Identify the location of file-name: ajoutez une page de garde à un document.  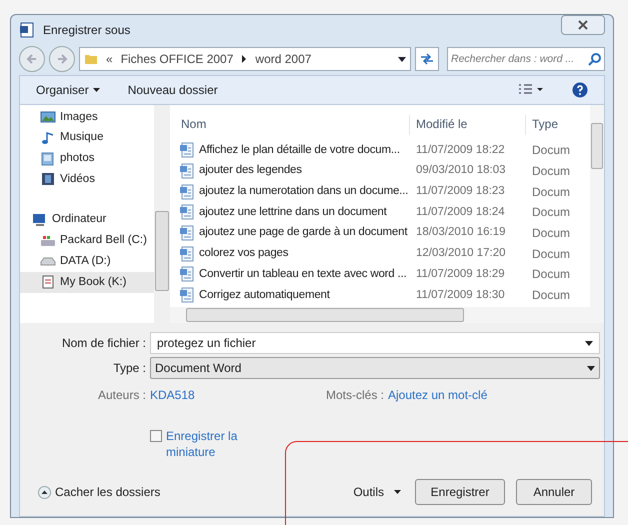
(303, 232).